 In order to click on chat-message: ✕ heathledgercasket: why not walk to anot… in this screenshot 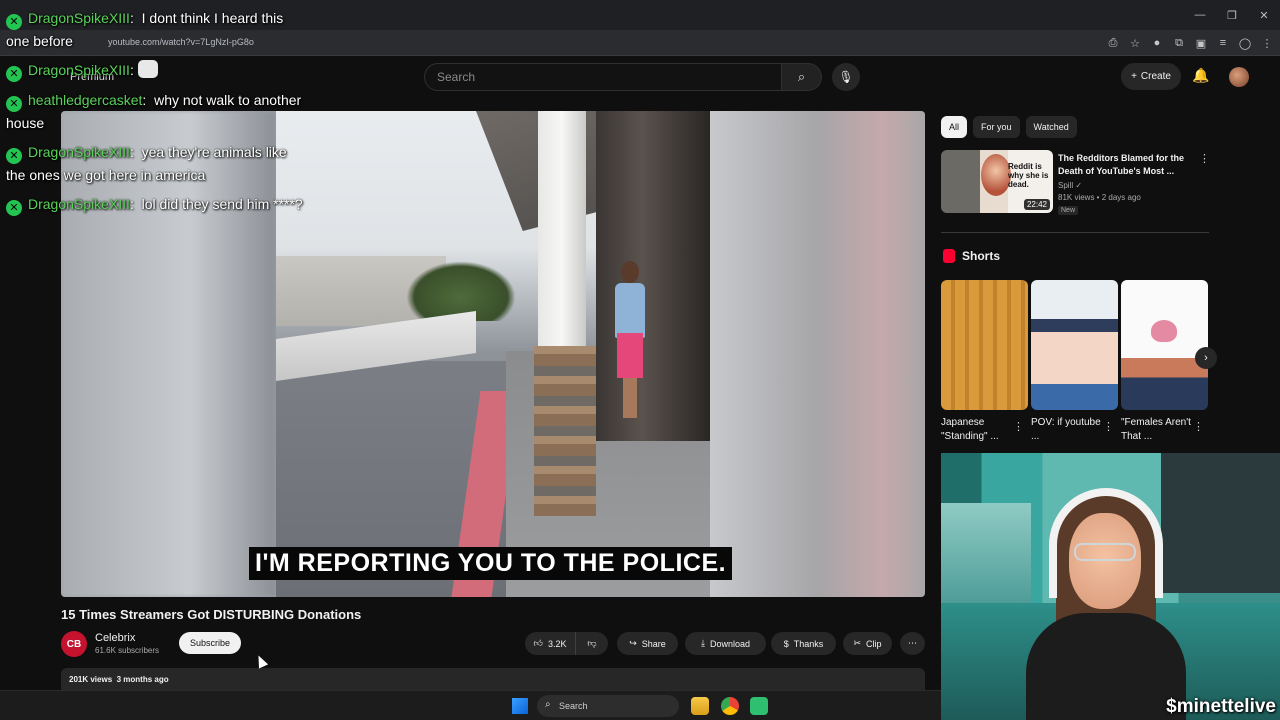, I will do `click(154, 111)`.